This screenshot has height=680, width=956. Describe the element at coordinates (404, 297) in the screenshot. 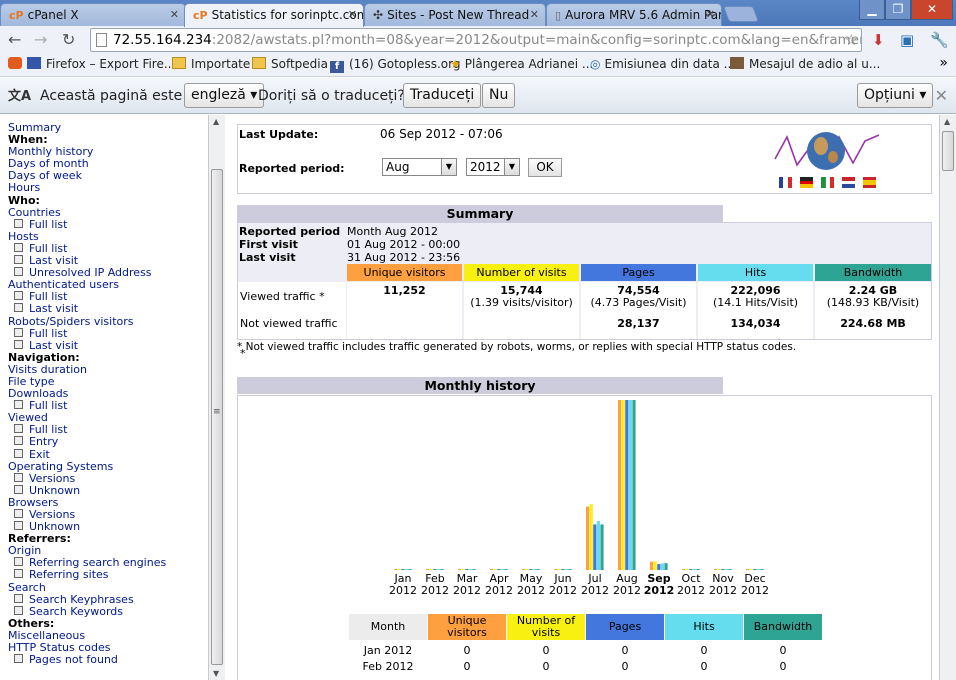

I see `viewed-unique-visitors: 11,252` at that location.